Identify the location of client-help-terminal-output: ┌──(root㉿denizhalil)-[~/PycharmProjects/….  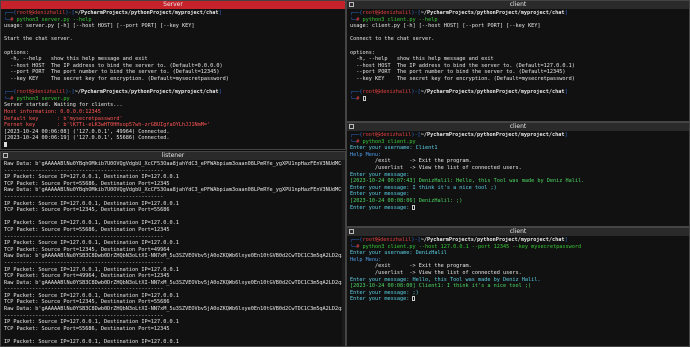
(518, 56).